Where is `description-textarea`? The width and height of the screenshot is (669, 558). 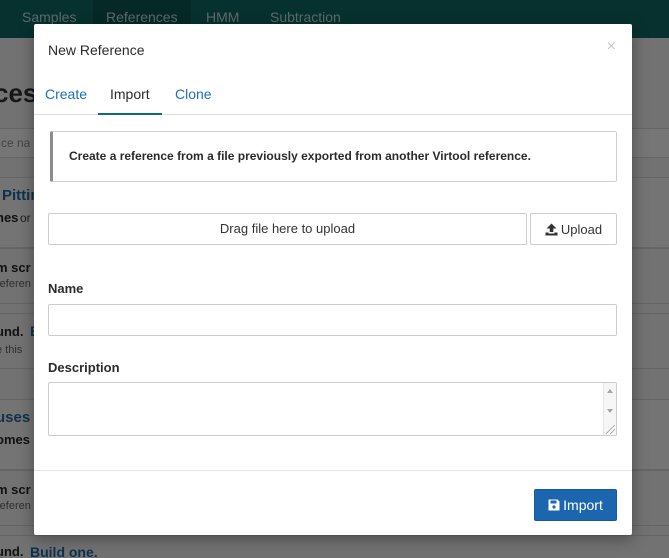
description-textarea is located at coordinates (332, 409).